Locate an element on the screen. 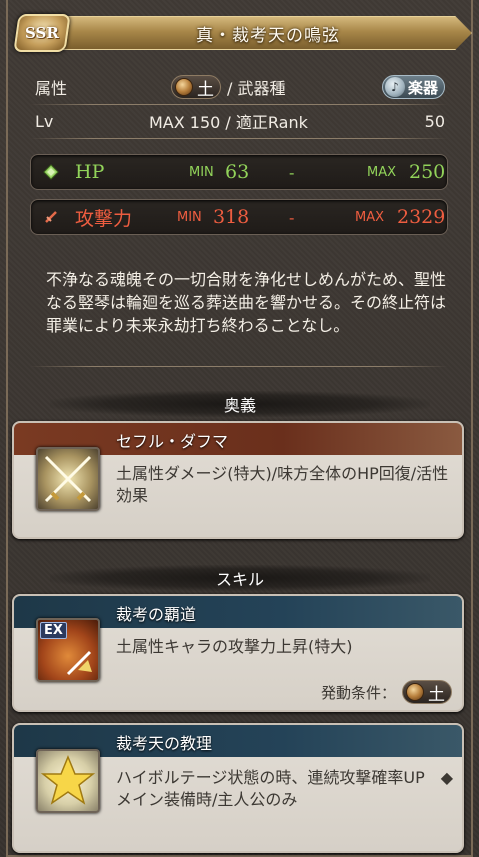 The width and height of the screenshot is (479, 857). hp-diamond-icon is located at coordinates (51, 172).